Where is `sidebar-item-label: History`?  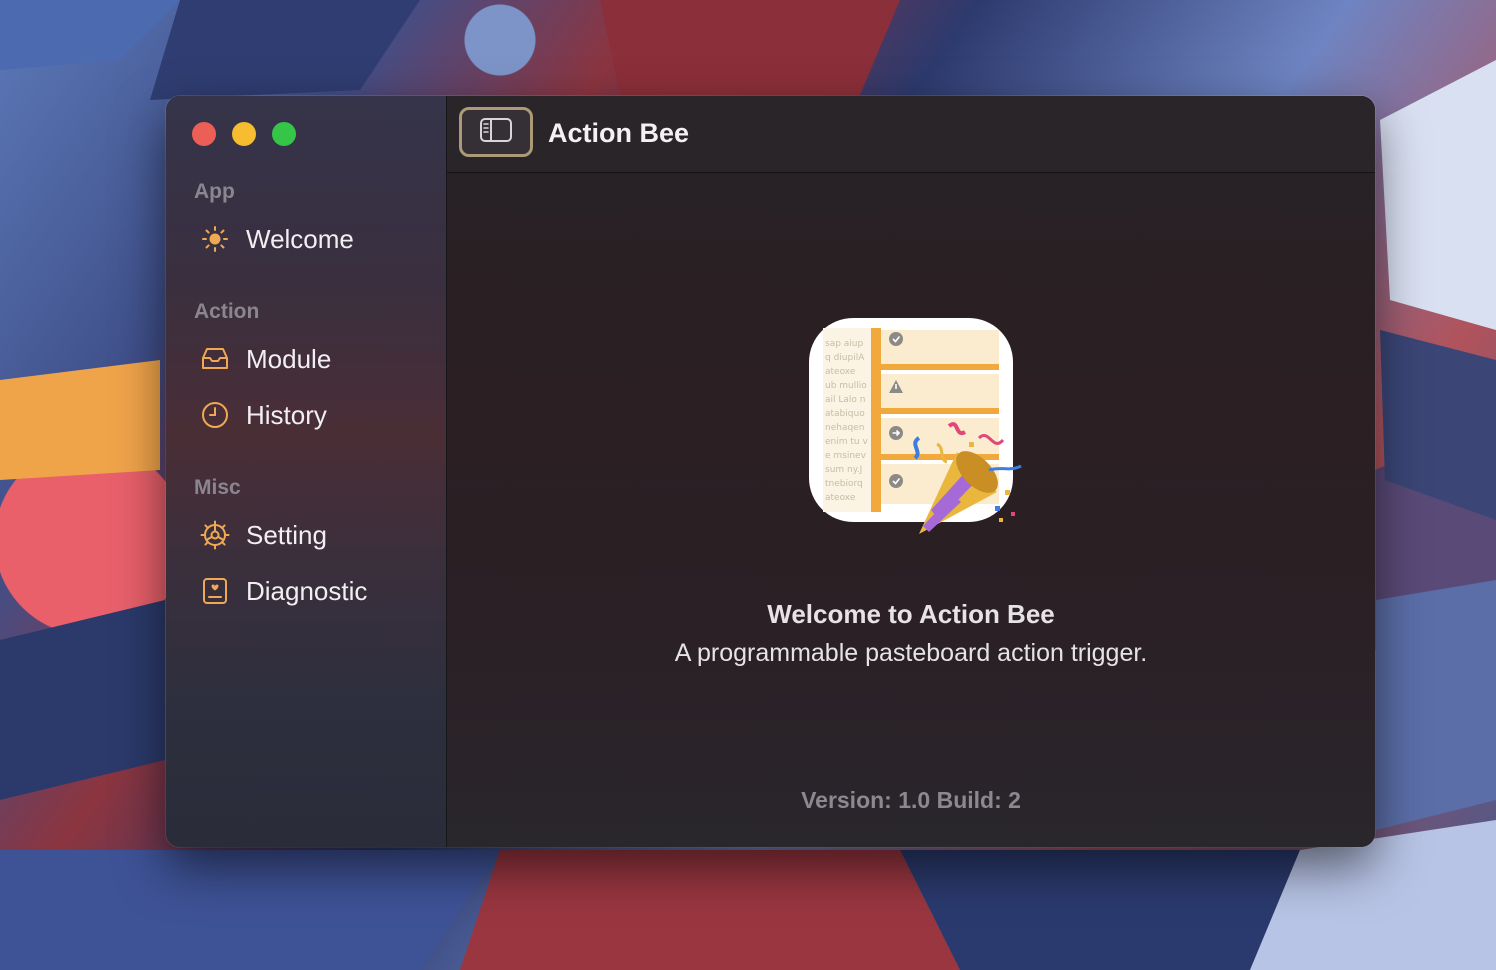 sidebar-item-label: History is located at coordinates (286, 414).